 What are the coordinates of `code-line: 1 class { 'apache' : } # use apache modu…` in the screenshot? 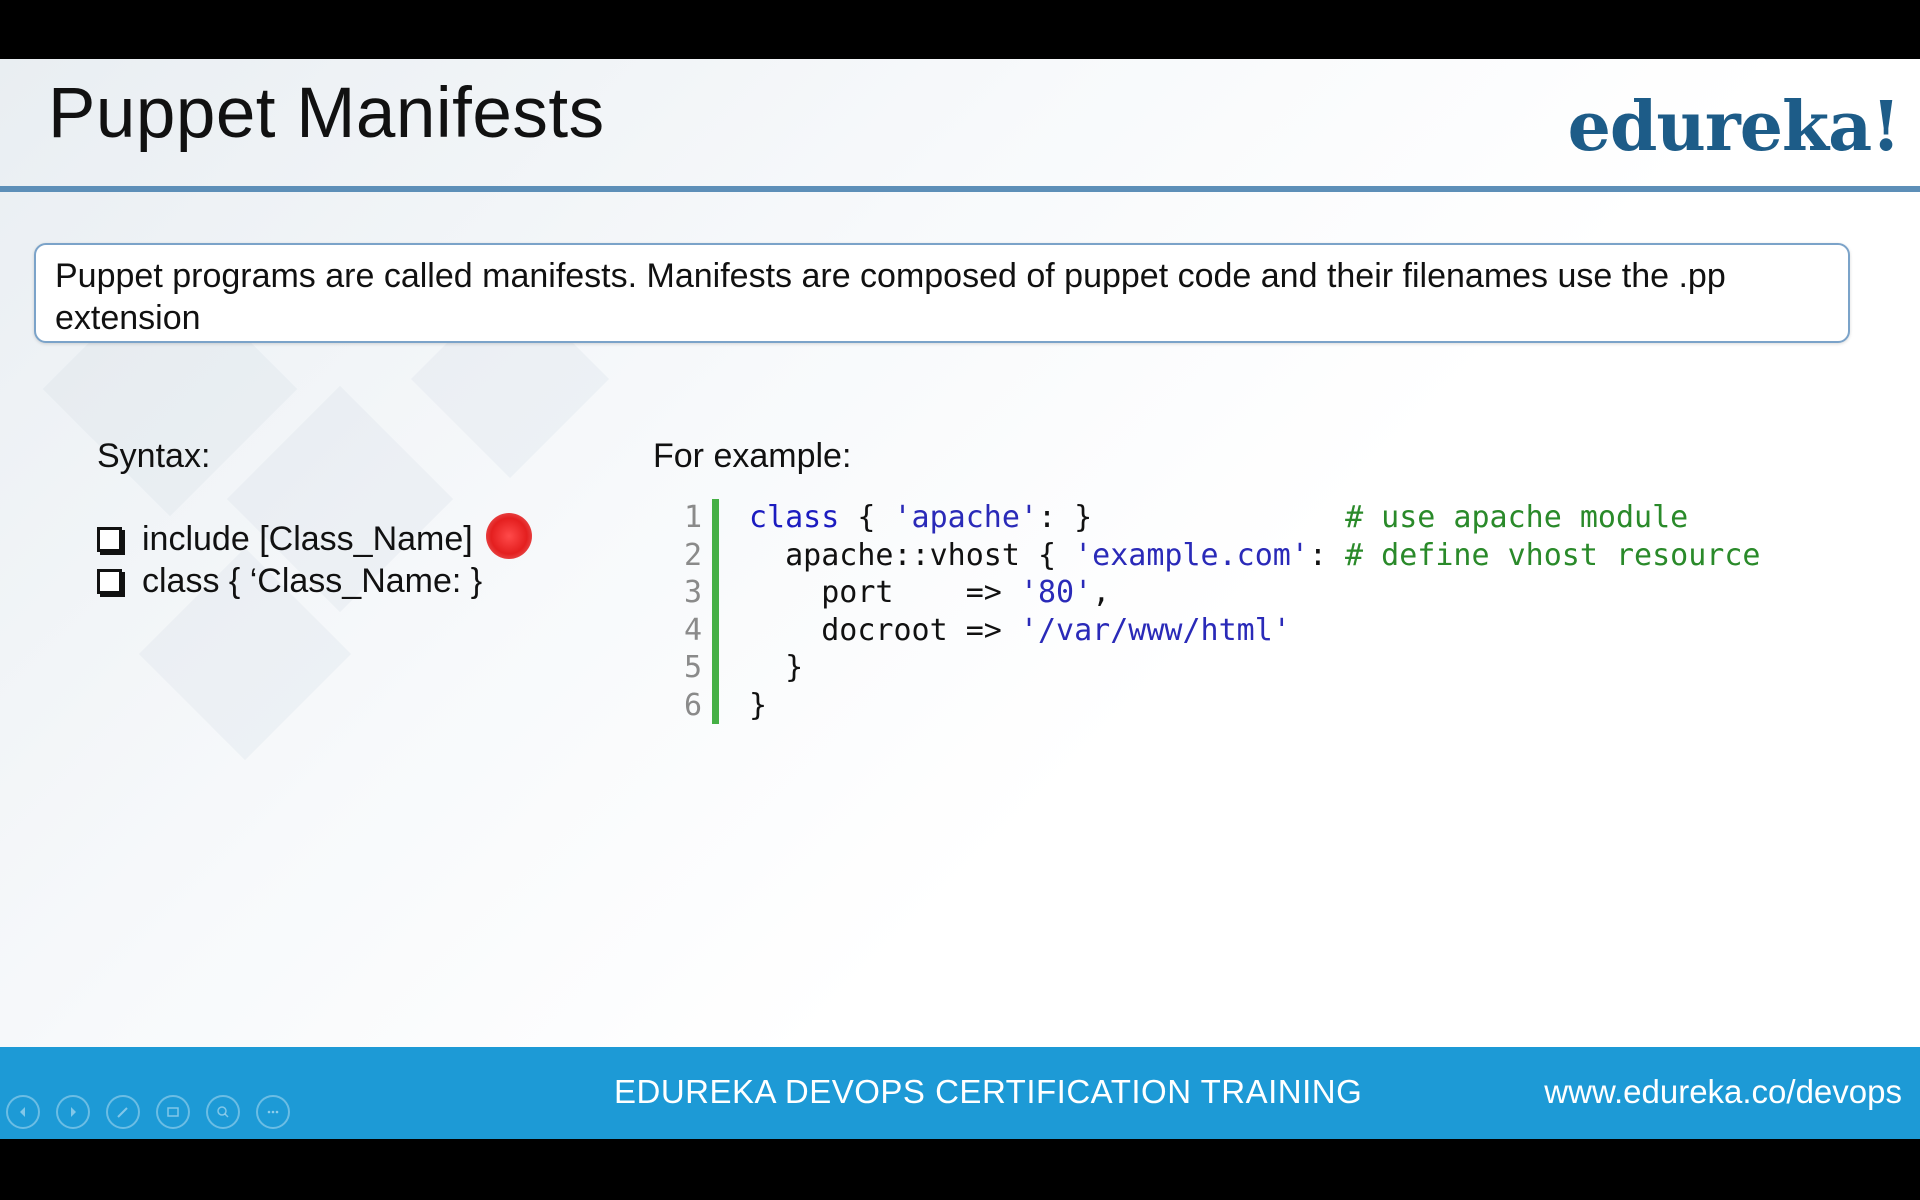 It's located at (1215, 518).